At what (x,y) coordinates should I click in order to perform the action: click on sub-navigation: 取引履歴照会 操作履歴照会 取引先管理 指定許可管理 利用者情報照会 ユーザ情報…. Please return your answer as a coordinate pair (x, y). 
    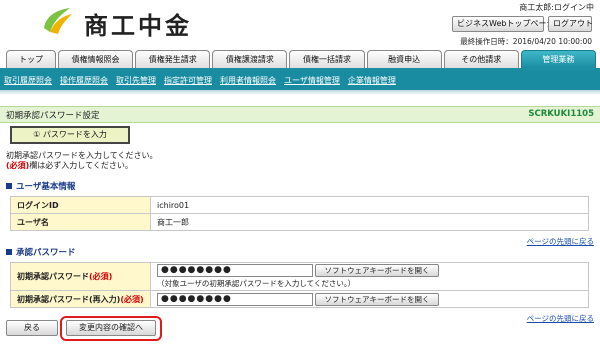
    Looking at the image, I should click on (300, 80).